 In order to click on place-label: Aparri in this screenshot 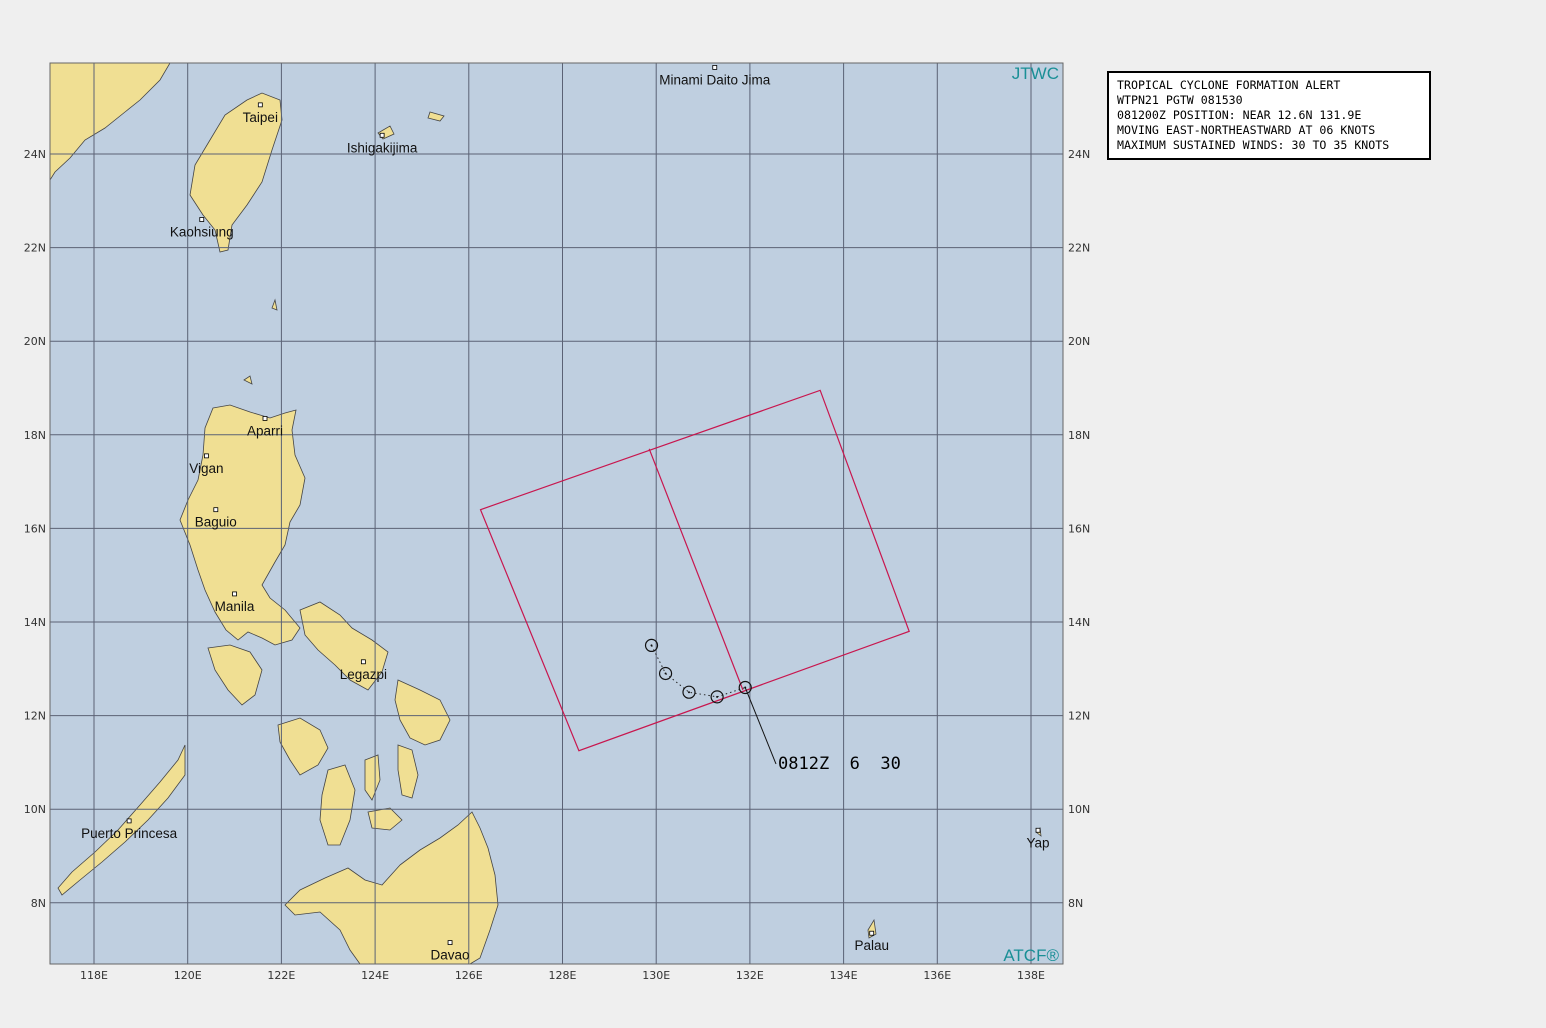, I will do `click(265, 430)`.